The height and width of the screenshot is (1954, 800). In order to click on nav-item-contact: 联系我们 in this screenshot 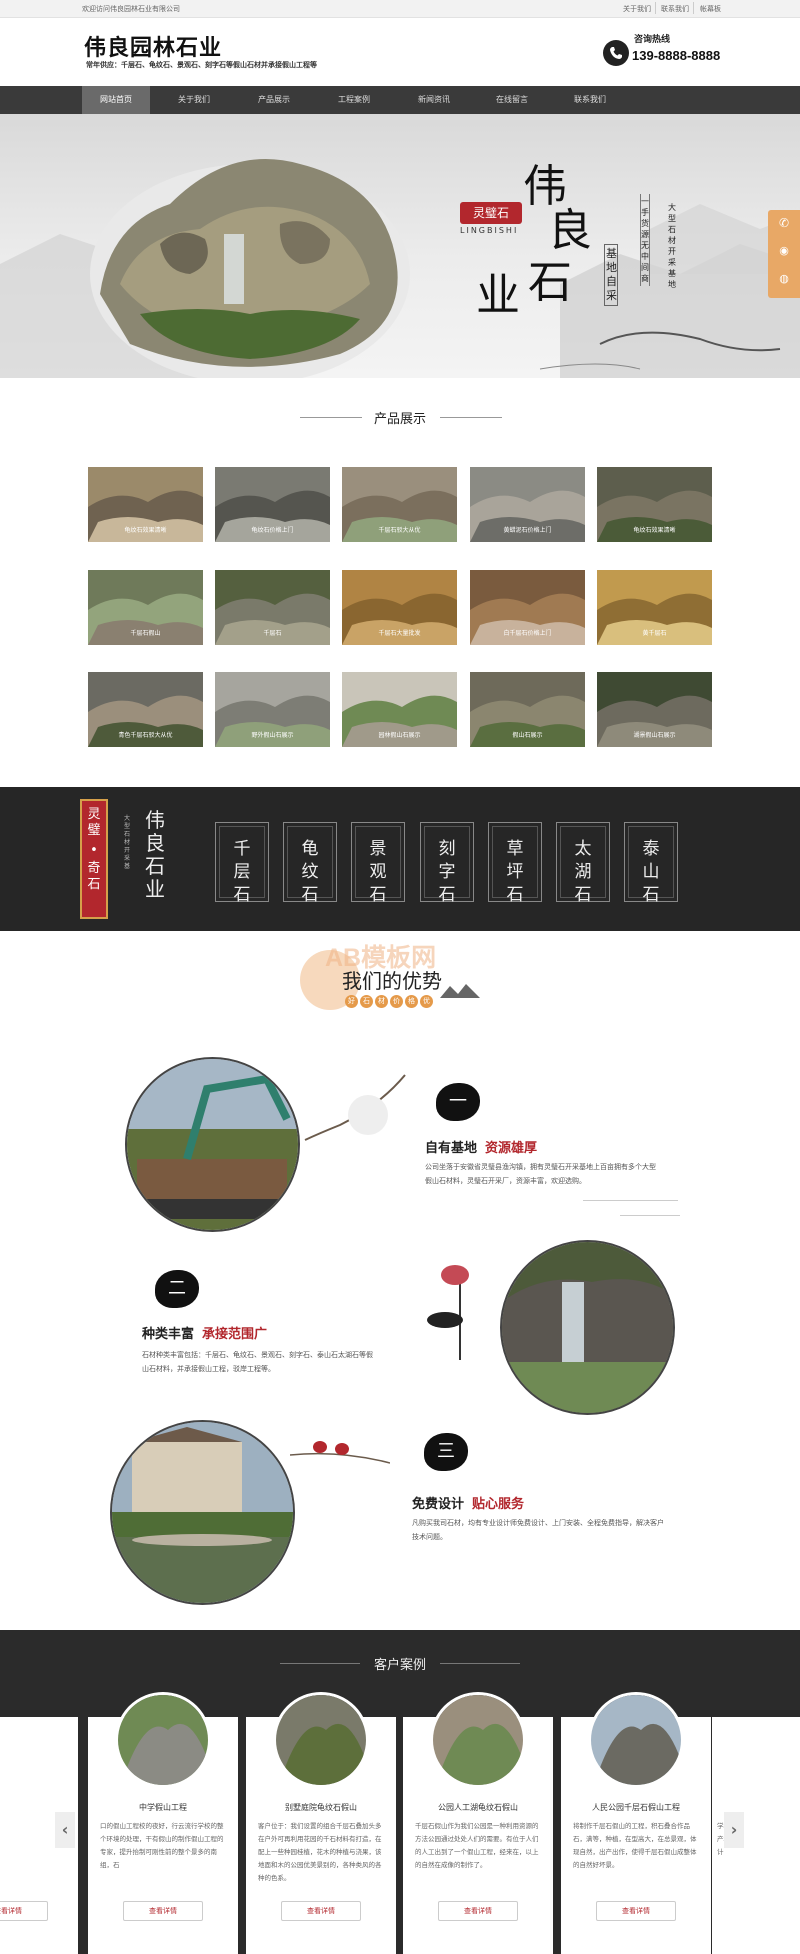, I will do `click(590, 100)`.